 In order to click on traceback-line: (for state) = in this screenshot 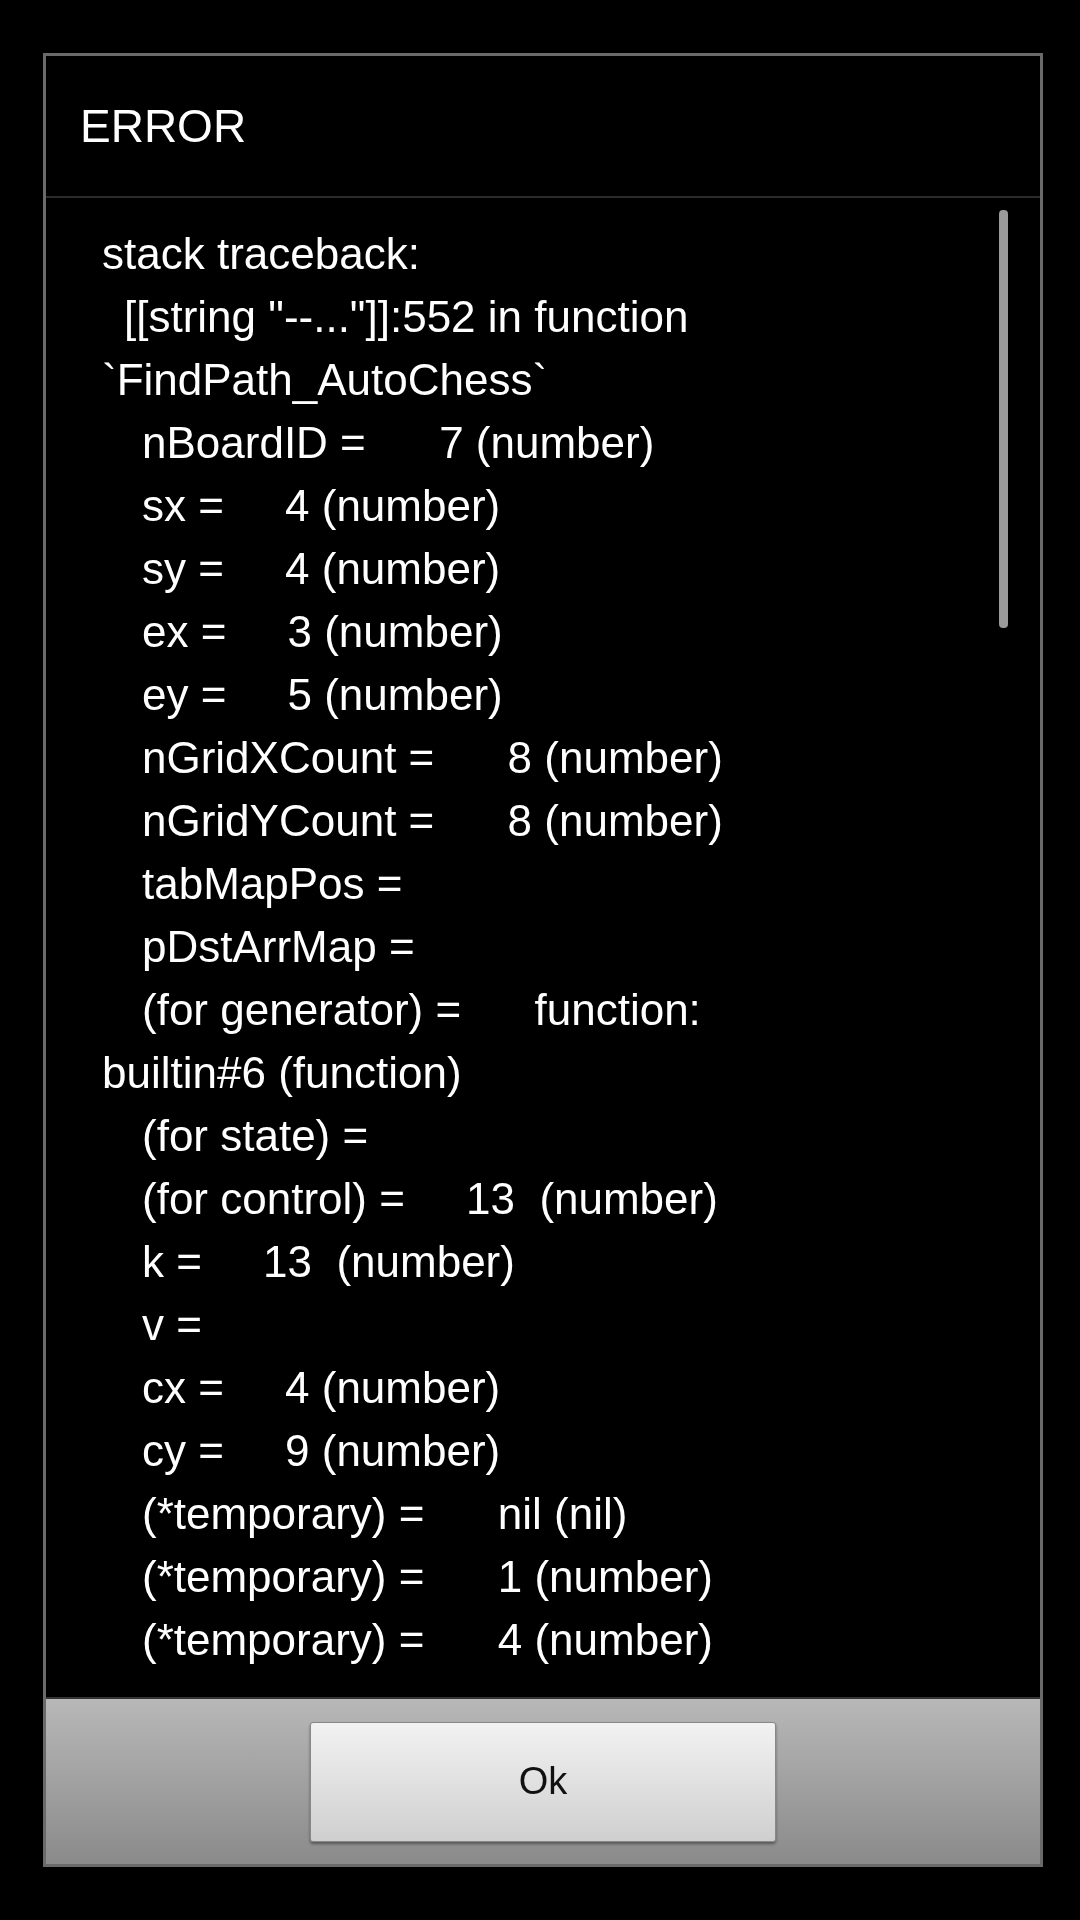, I will do `click(255, 1136)`.